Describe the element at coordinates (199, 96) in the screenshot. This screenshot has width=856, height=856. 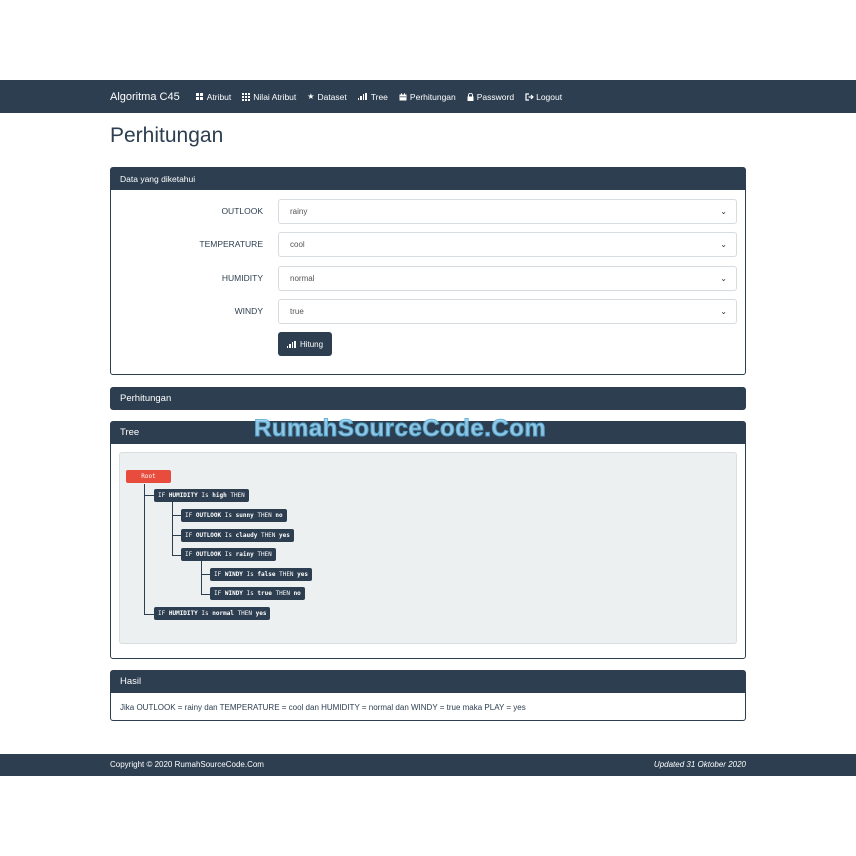
I see `grid-four-icon` at that location.